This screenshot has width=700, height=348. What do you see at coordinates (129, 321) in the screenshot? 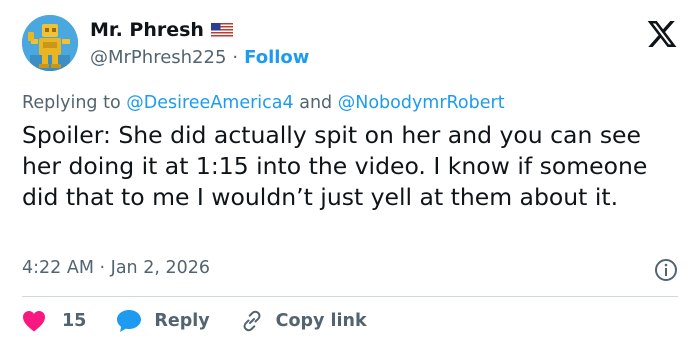
I see `reply-bubble-icon` at bounding box center [129, 321].